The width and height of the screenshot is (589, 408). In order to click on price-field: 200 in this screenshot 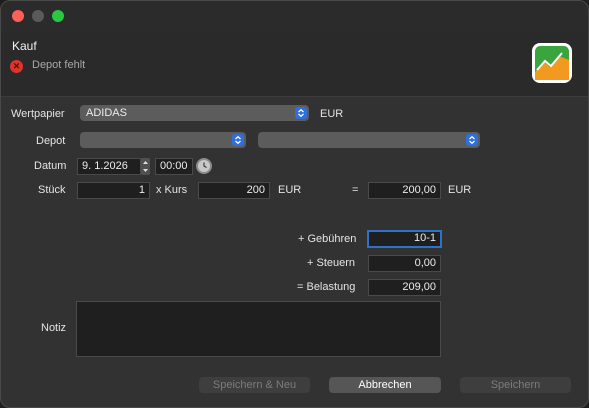, I will do `click(234, 190)`.